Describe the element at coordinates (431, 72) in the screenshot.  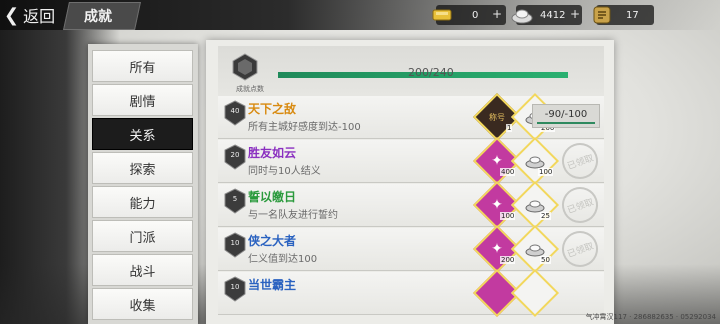
I see `progress-text: 200/240` at that location.